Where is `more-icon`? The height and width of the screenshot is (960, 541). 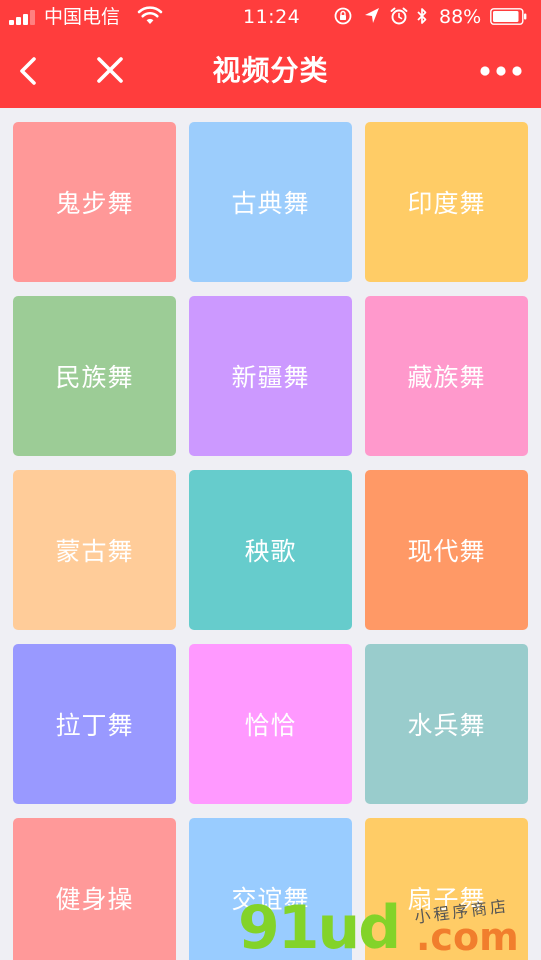 more-icon is located at coordinates (501, 71).